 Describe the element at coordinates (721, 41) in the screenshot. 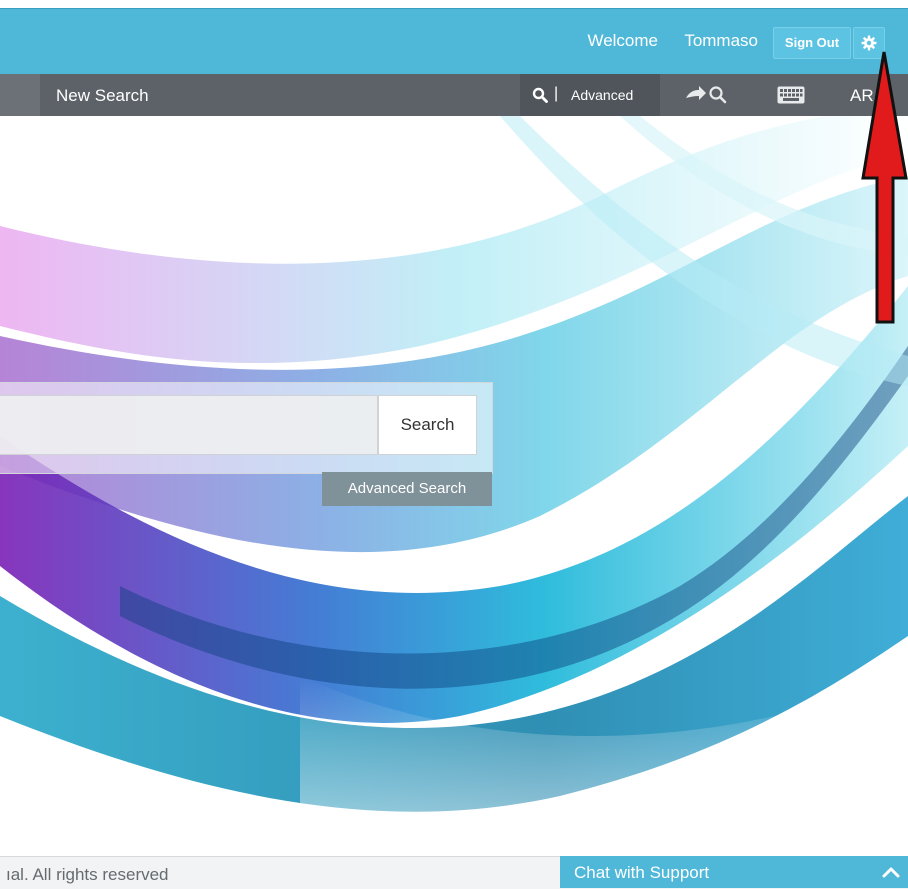

I see `username-link: Tommaso` at that location.